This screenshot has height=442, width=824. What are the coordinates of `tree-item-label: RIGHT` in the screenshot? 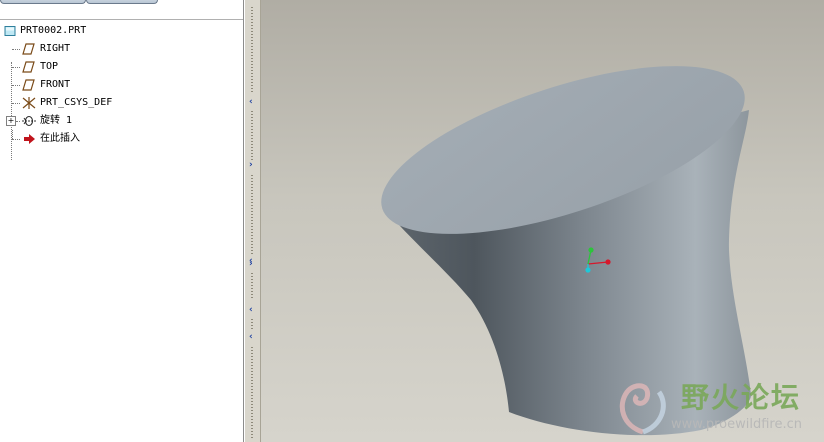 It's located at (55, 48).